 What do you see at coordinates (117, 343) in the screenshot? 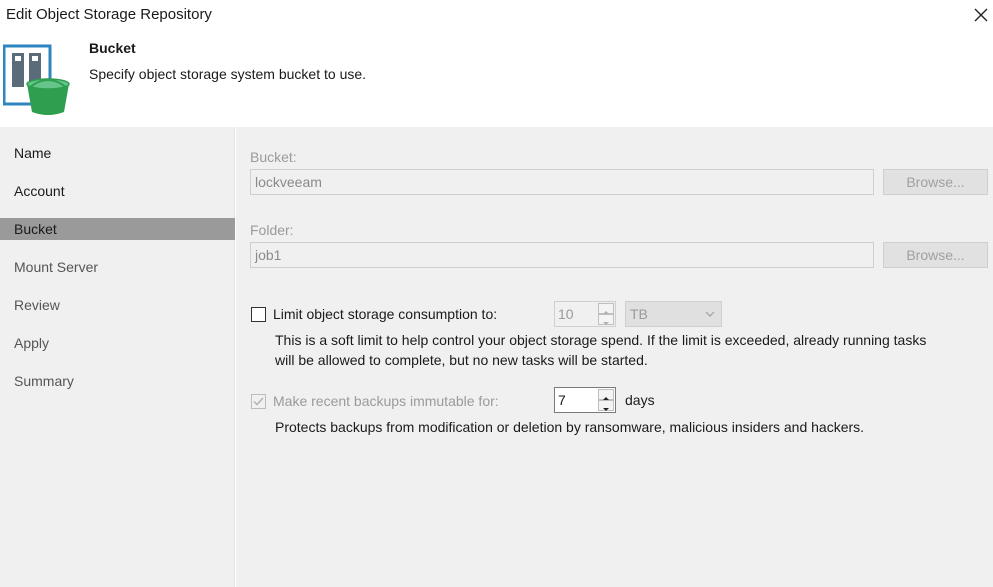
I see `step-apply: Apply` at bounding box center [117, 343].